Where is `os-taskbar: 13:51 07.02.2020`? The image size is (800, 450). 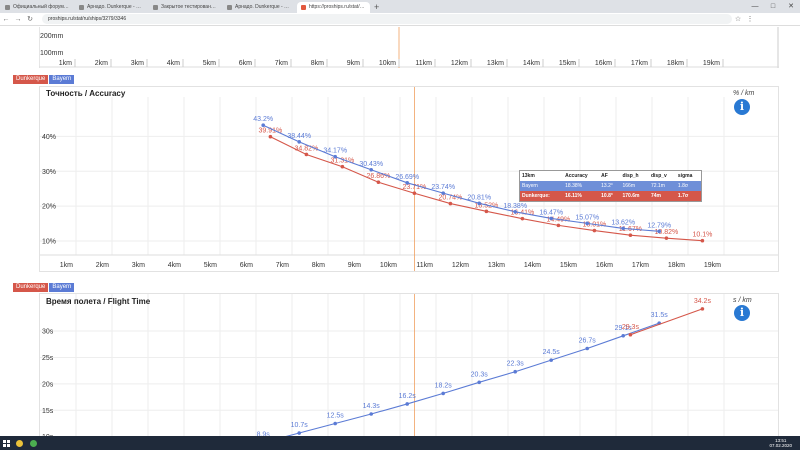 os-taskbar: 13:51 07.02.2020 is located at coordinates (400, 443).